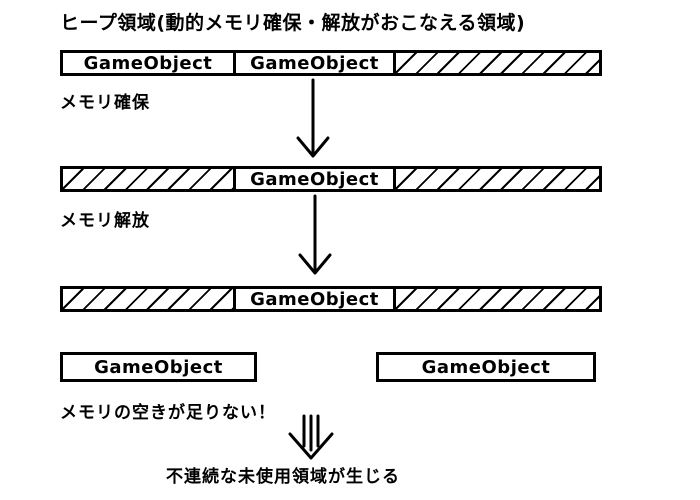 Image resolution: width=700 pixels, height=500 pixels. I want to click on arrows-layer, so click(311, 269).